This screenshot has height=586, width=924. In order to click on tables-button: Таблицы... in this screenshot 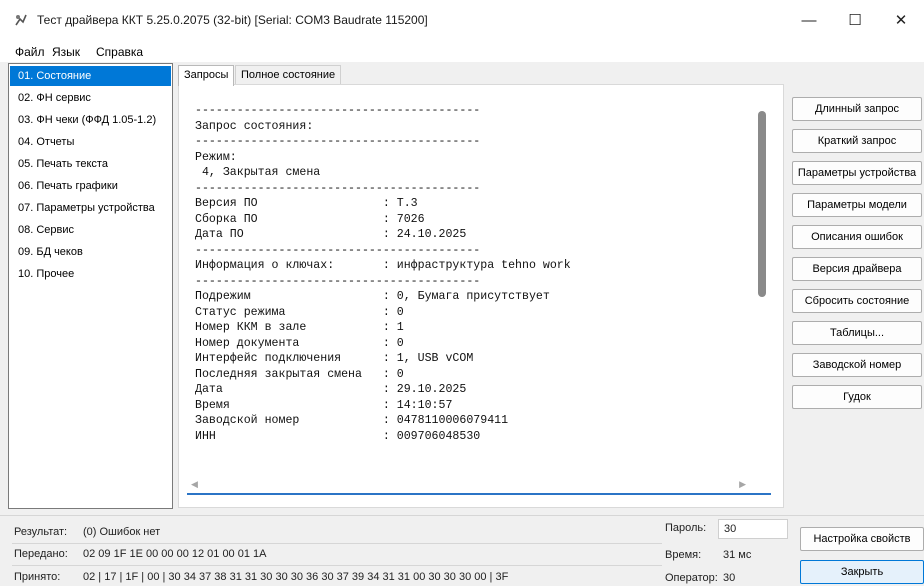, I will do `click(857, 333)`.